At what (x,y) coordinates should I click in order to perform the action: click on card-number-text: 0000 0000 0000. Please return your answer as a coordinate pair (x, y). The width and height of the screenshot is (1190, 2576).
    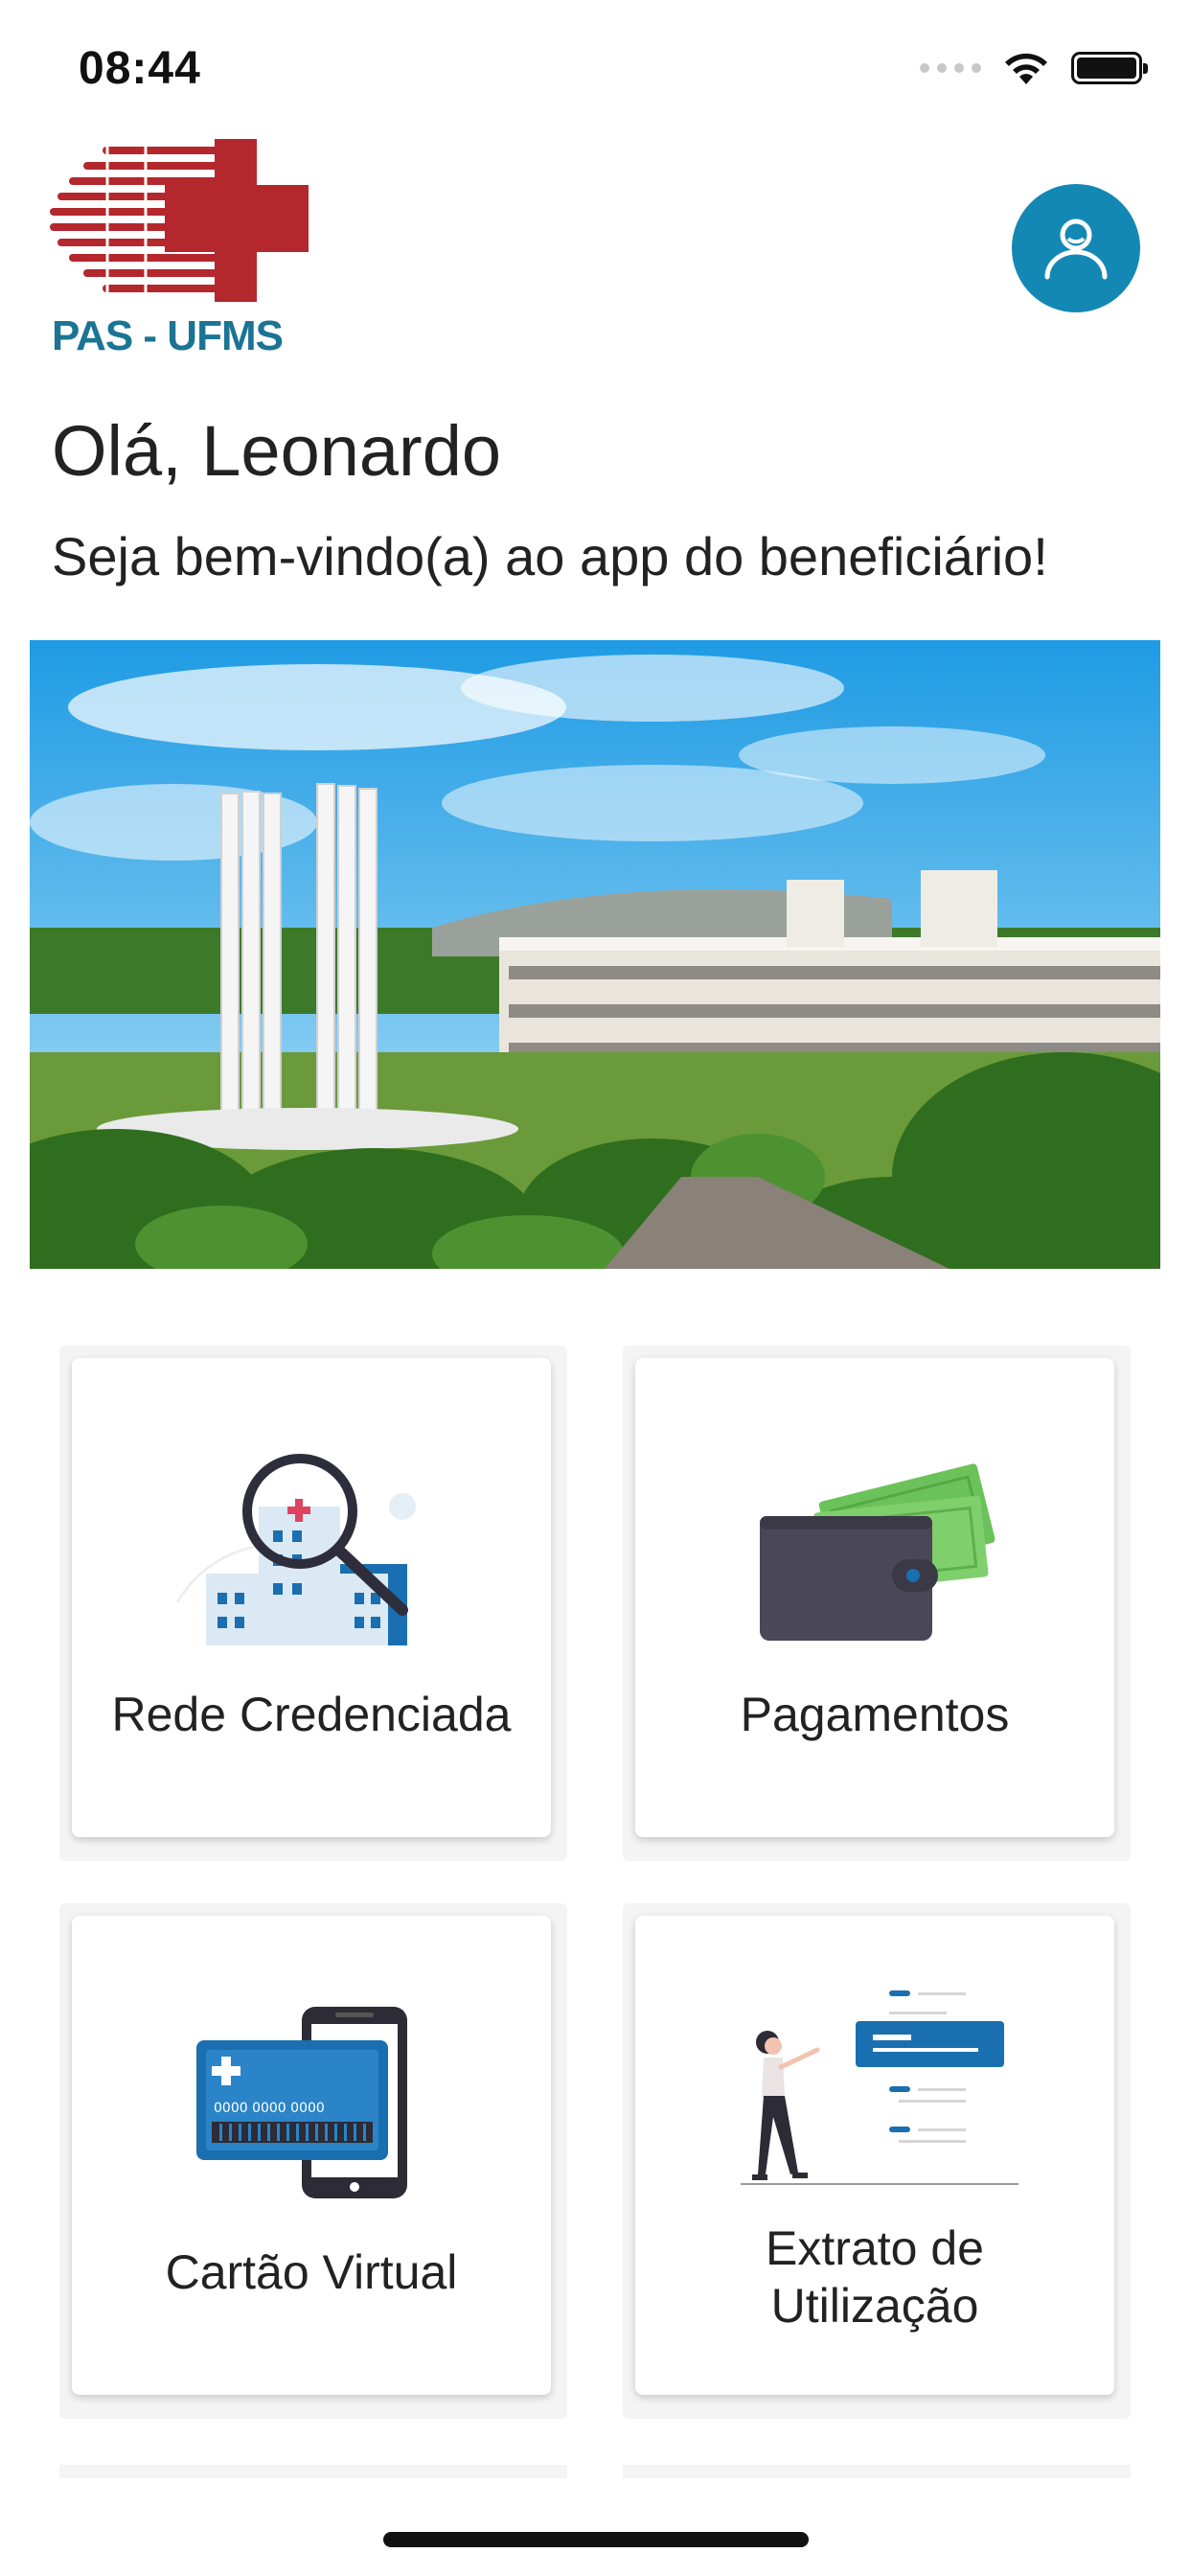
    Looking at the image, I should click on (270, 2108).